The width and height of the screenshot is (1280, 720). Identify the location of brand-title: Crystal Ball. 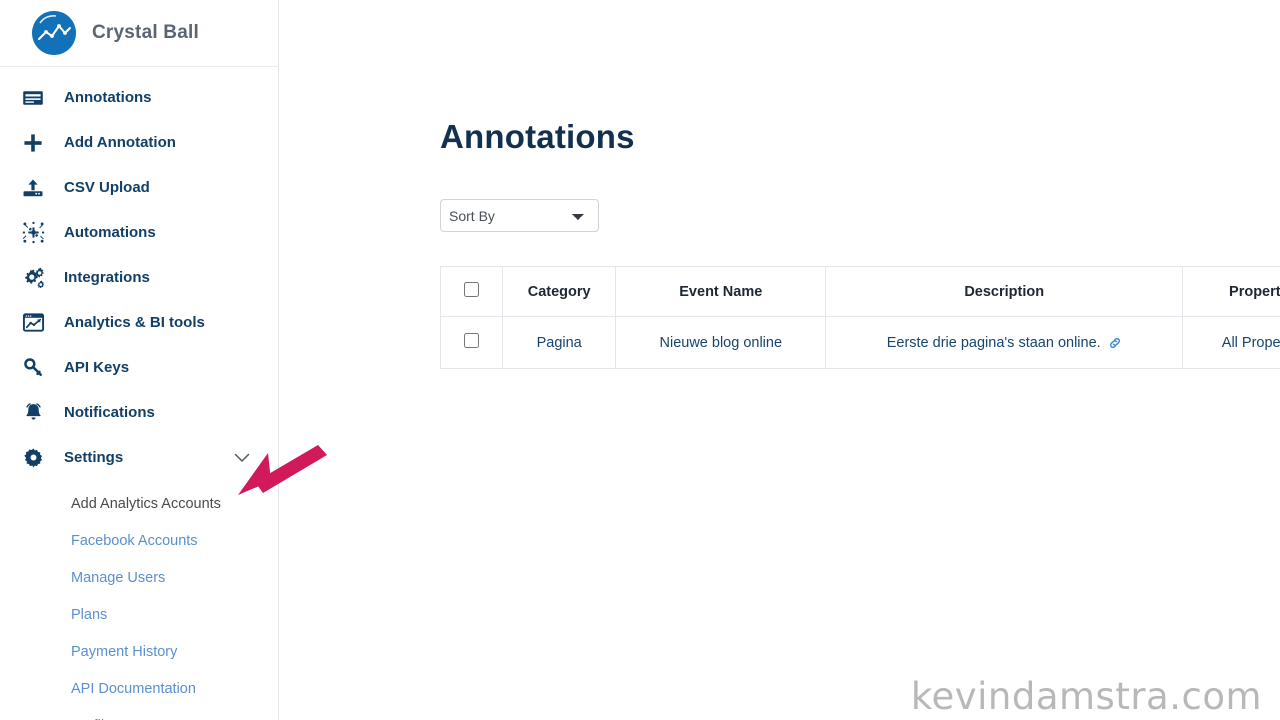
(145, 32).